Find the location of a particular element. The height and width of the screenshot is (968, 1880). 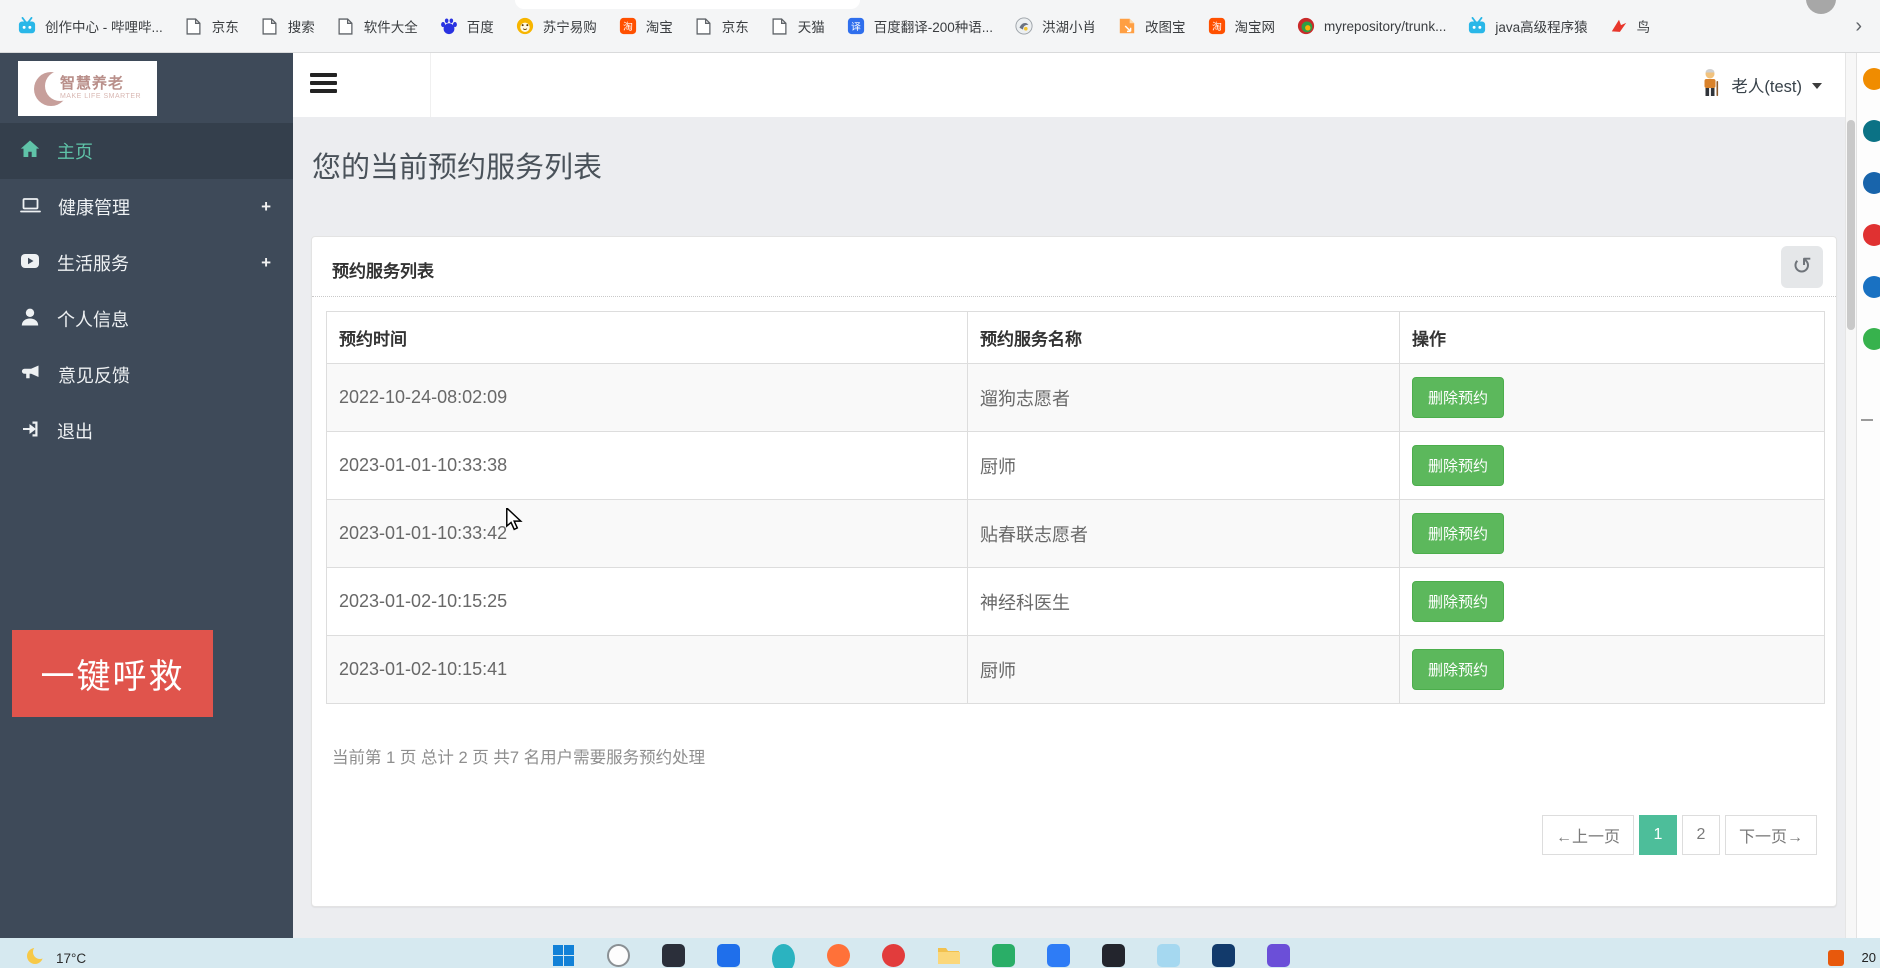

refresh-button: ↺ is located at coordinates (1802, 267).